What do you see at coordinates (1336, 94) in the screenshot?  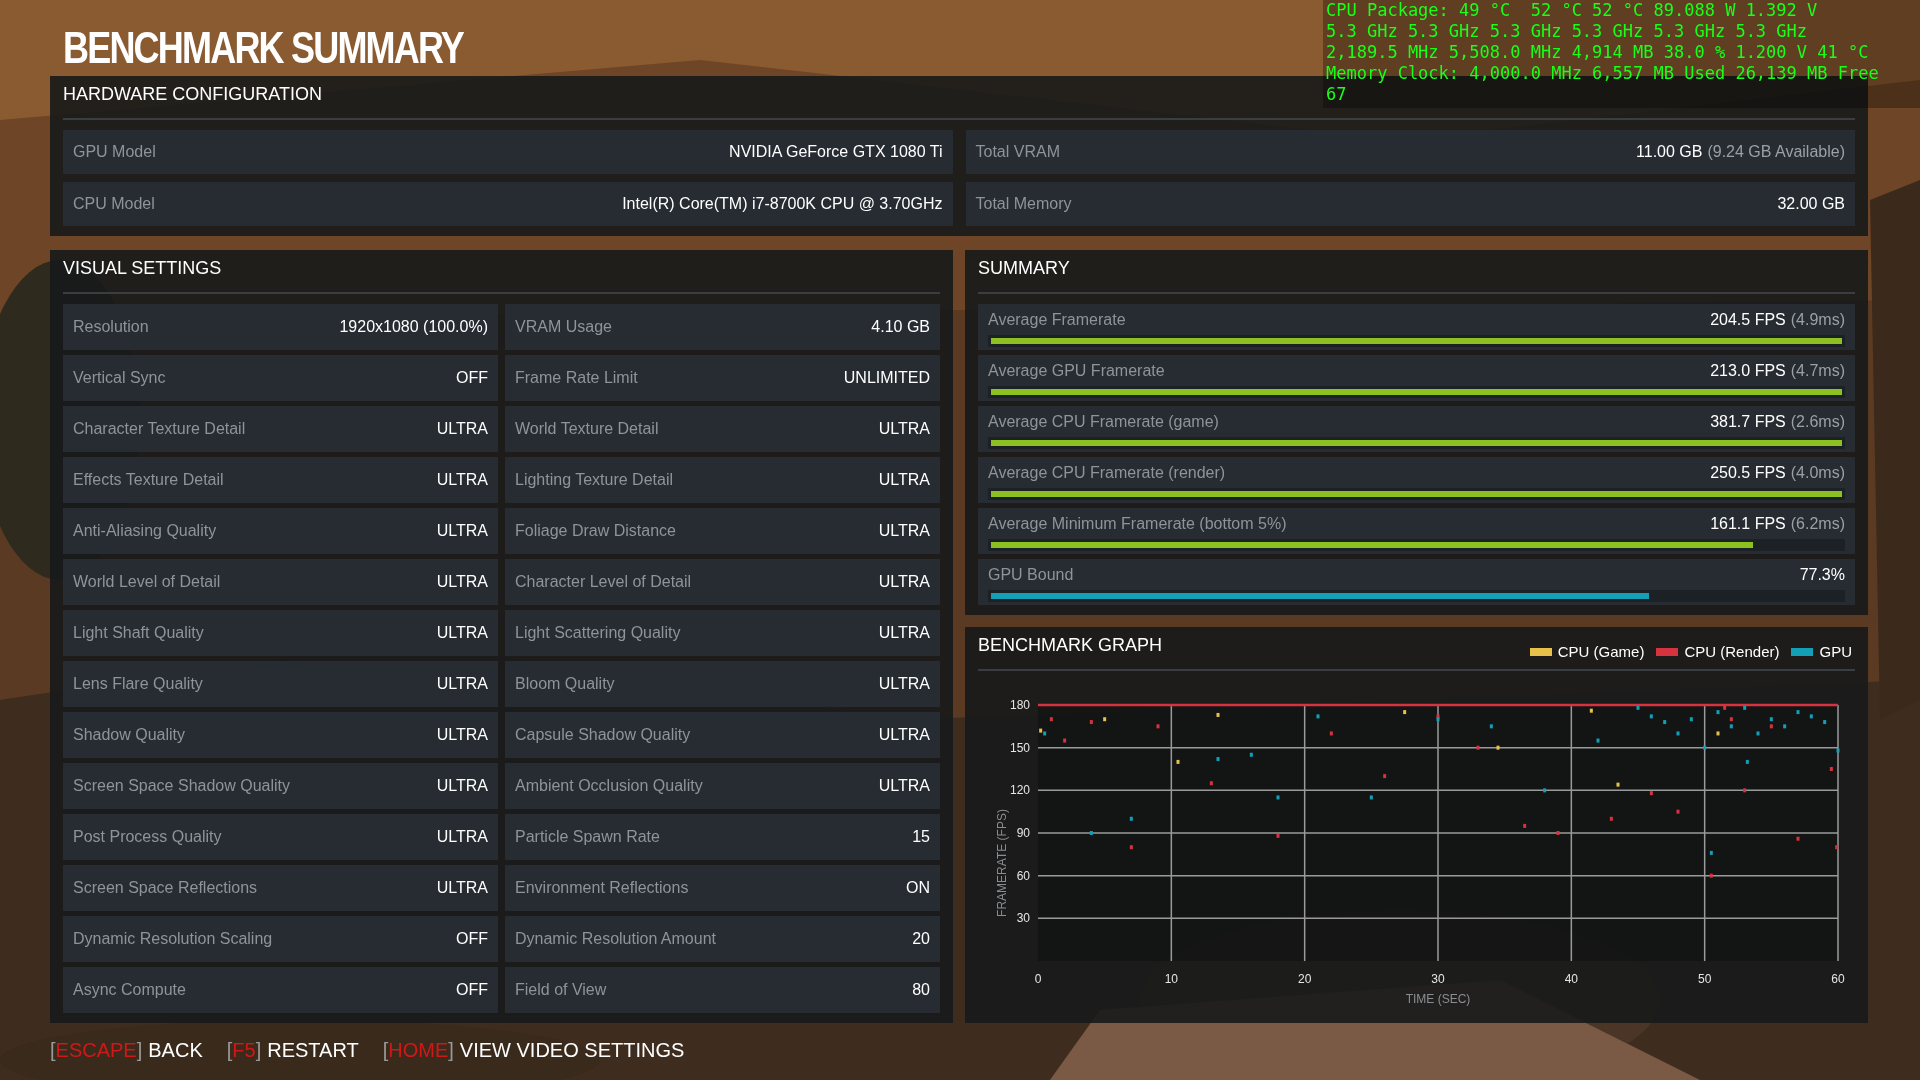 I see `monitor-line: 67` at bounding box center [1336, 94].